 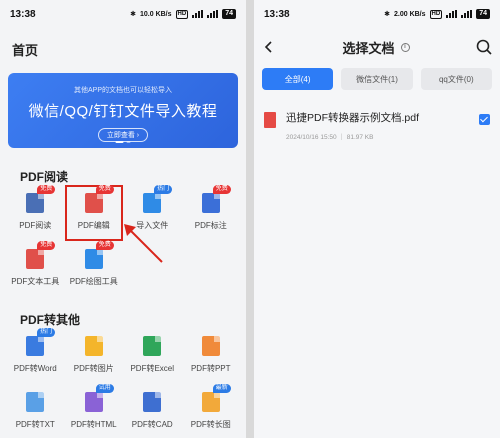 What do you see at coordinates (298, 79) in the screenshot?
I see `tab-0: 全部(4)` at bounding box center [298, 79].